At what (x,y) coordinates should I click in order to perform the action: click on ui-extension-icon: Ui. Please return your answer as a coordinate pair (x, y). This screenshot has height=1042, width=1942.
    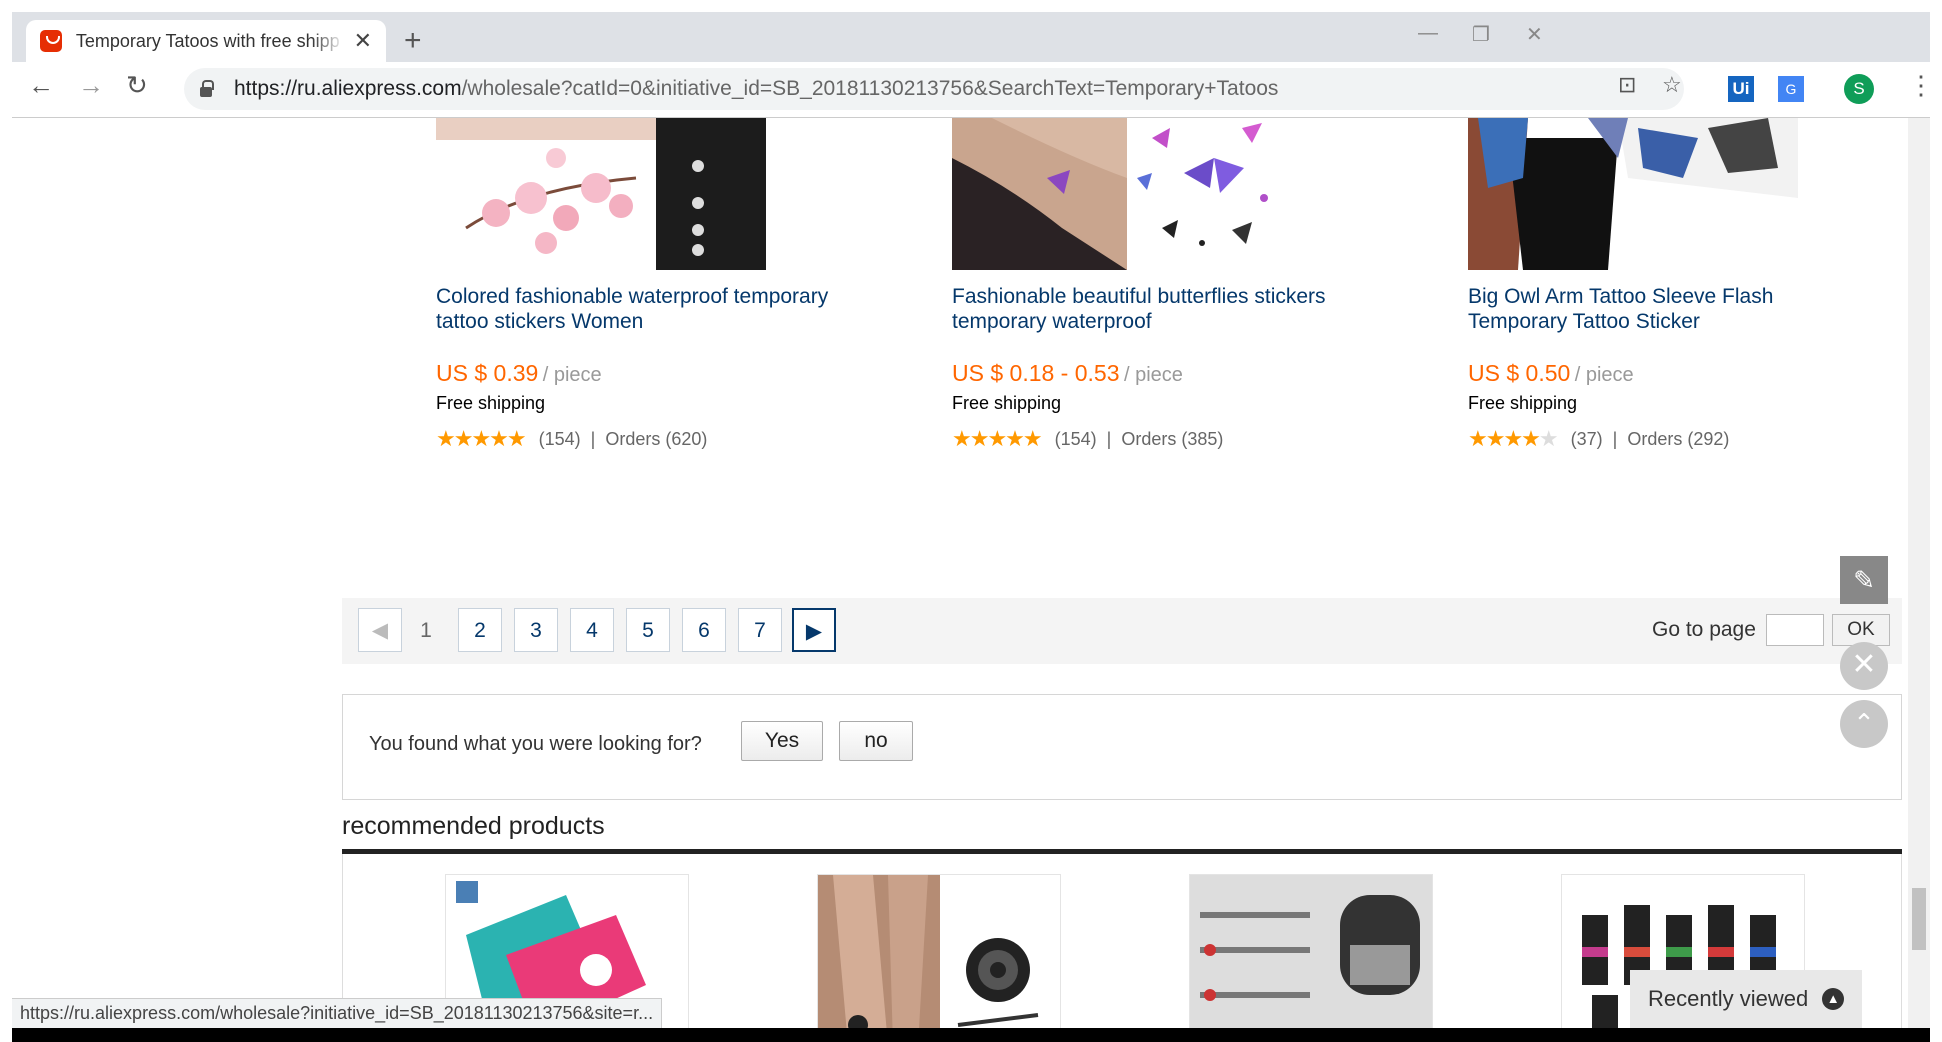
    Looking at the image, I should click on (1741, 89).